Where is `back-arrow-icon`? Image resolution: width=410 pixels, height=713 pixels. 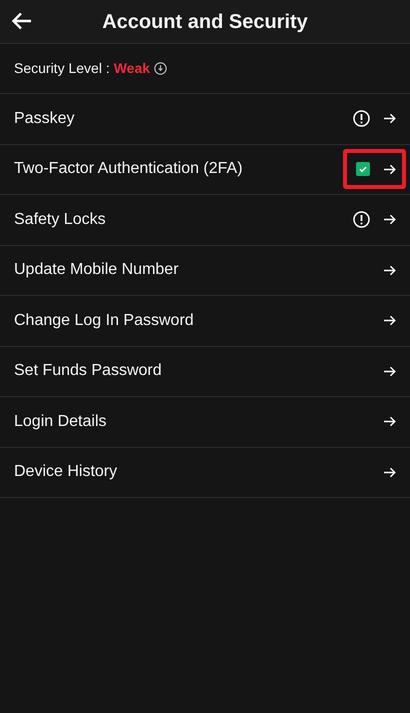 back-arrow-icon is located at coordinates (22, 21).